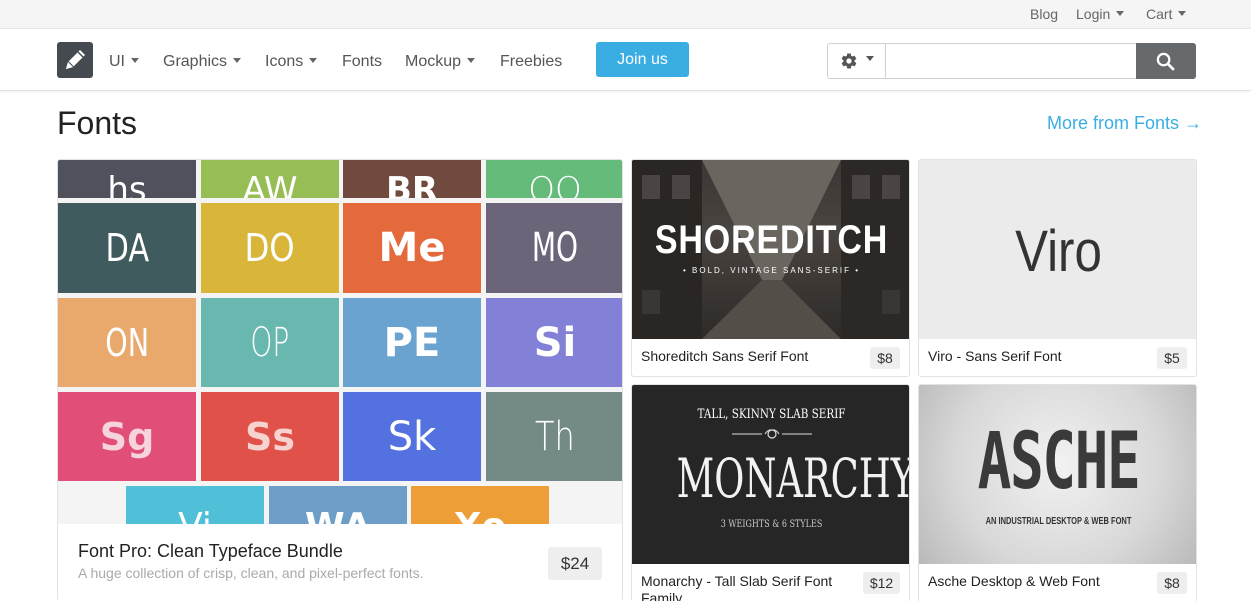 The height and width of the screenshot is (601, 1251). I want to click on nav-graphics-label: Graphics, so click(195, 61).